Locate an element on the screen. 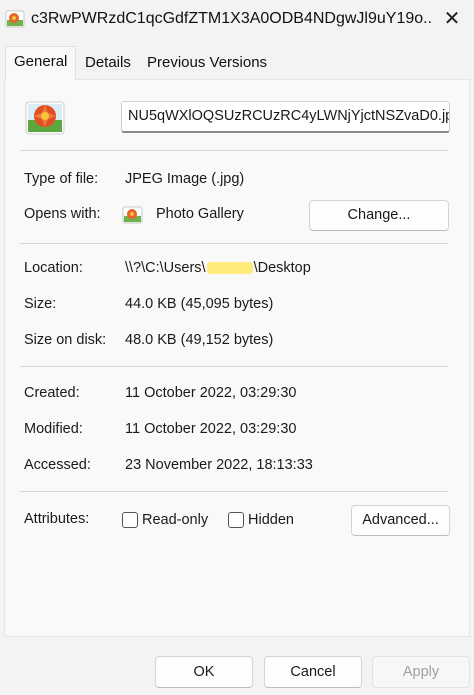 This screenshot has height=695, width=474. location-value: \\?\C:\Users\ \Desktop is located at coordinates (218, 268).